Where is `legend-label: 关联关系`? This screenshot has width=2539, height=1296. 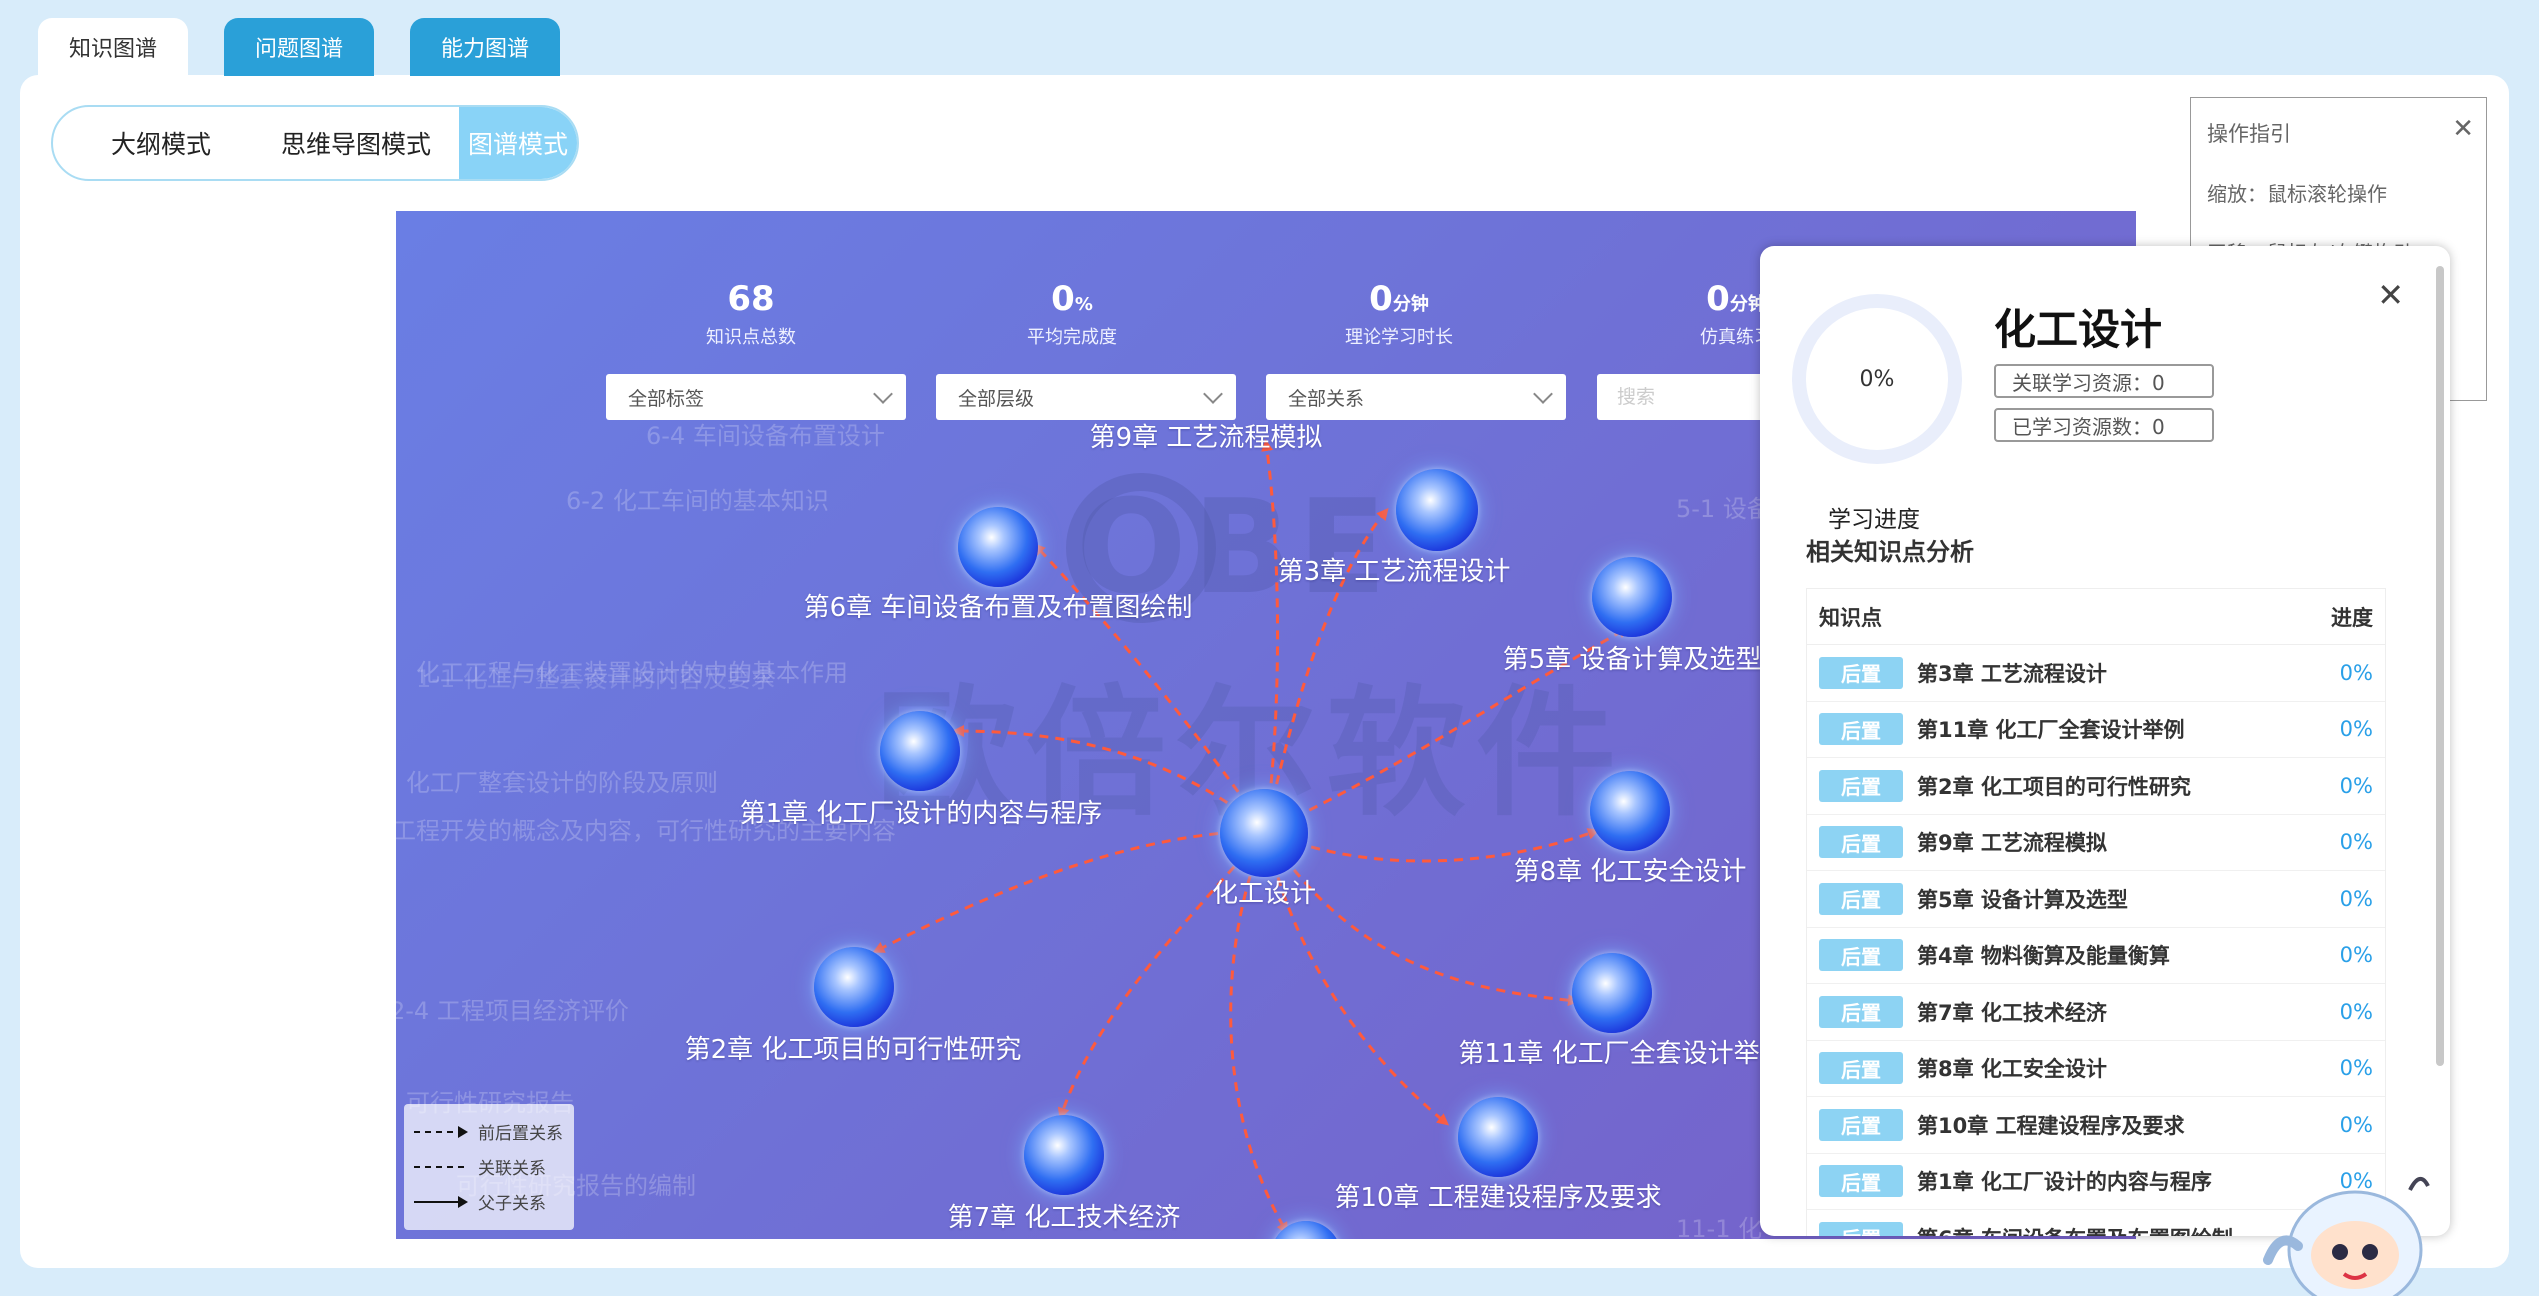 legend-label: 关联关系 is located at coordinates (512, 1169).